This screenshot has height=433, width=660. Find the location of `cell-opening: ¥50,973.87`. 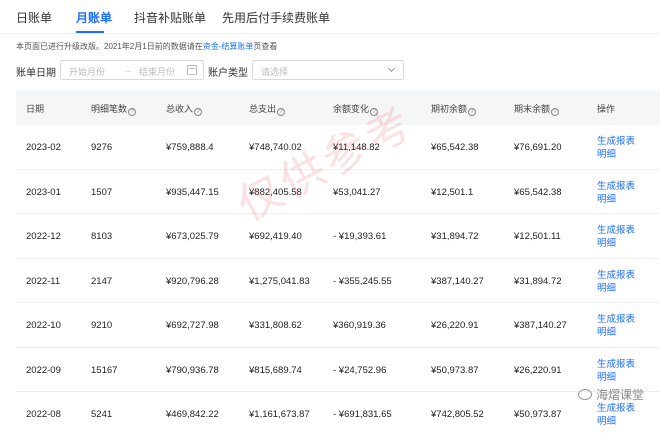

cell-opening: ¥50,973.87 is located at coordinates (455, 370).